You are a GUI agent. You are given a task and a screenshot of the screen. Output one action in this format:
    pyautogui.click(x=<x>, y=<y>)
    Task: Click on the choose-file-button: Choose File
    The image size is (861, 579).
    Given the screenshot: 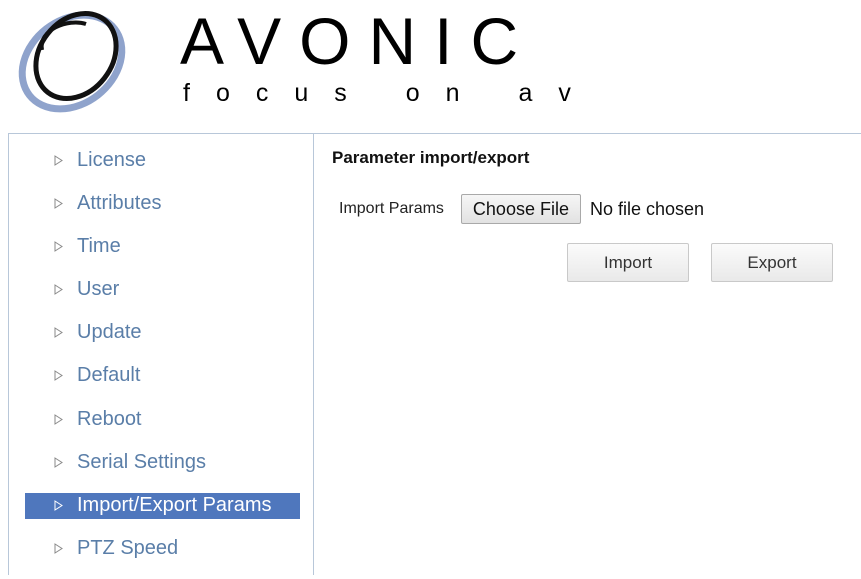 What is the action you would take?
    pyautogui.click(x=520, y=209)
    